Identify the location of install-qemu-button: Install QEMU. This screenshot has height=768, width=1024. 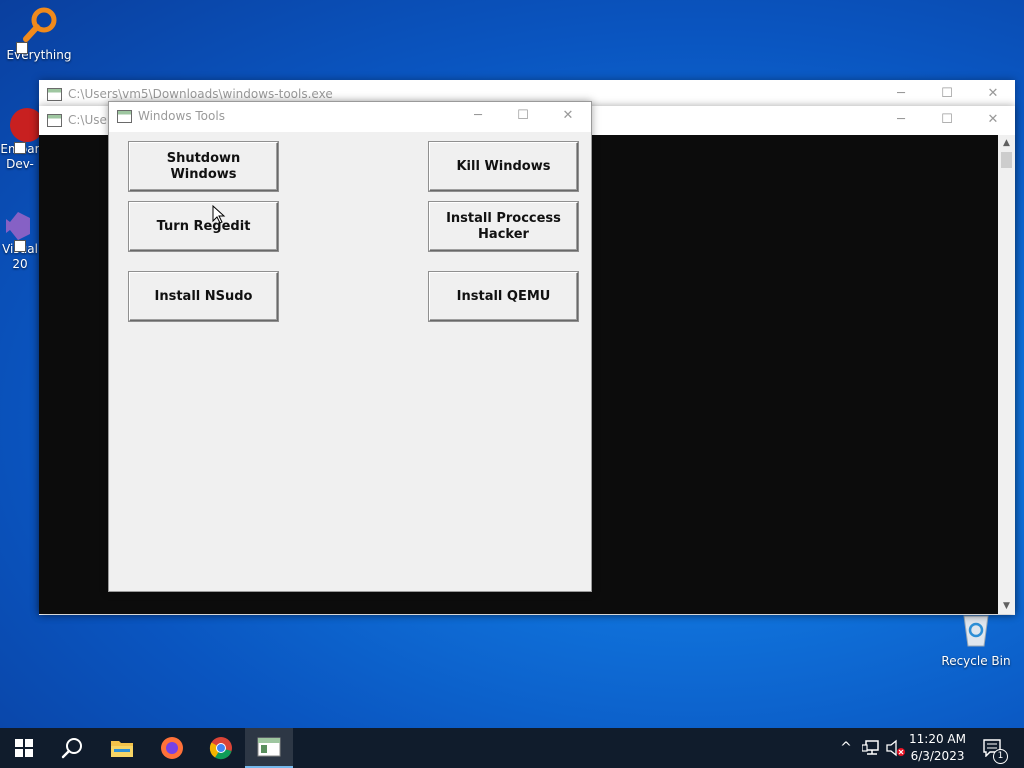
(503, 296).